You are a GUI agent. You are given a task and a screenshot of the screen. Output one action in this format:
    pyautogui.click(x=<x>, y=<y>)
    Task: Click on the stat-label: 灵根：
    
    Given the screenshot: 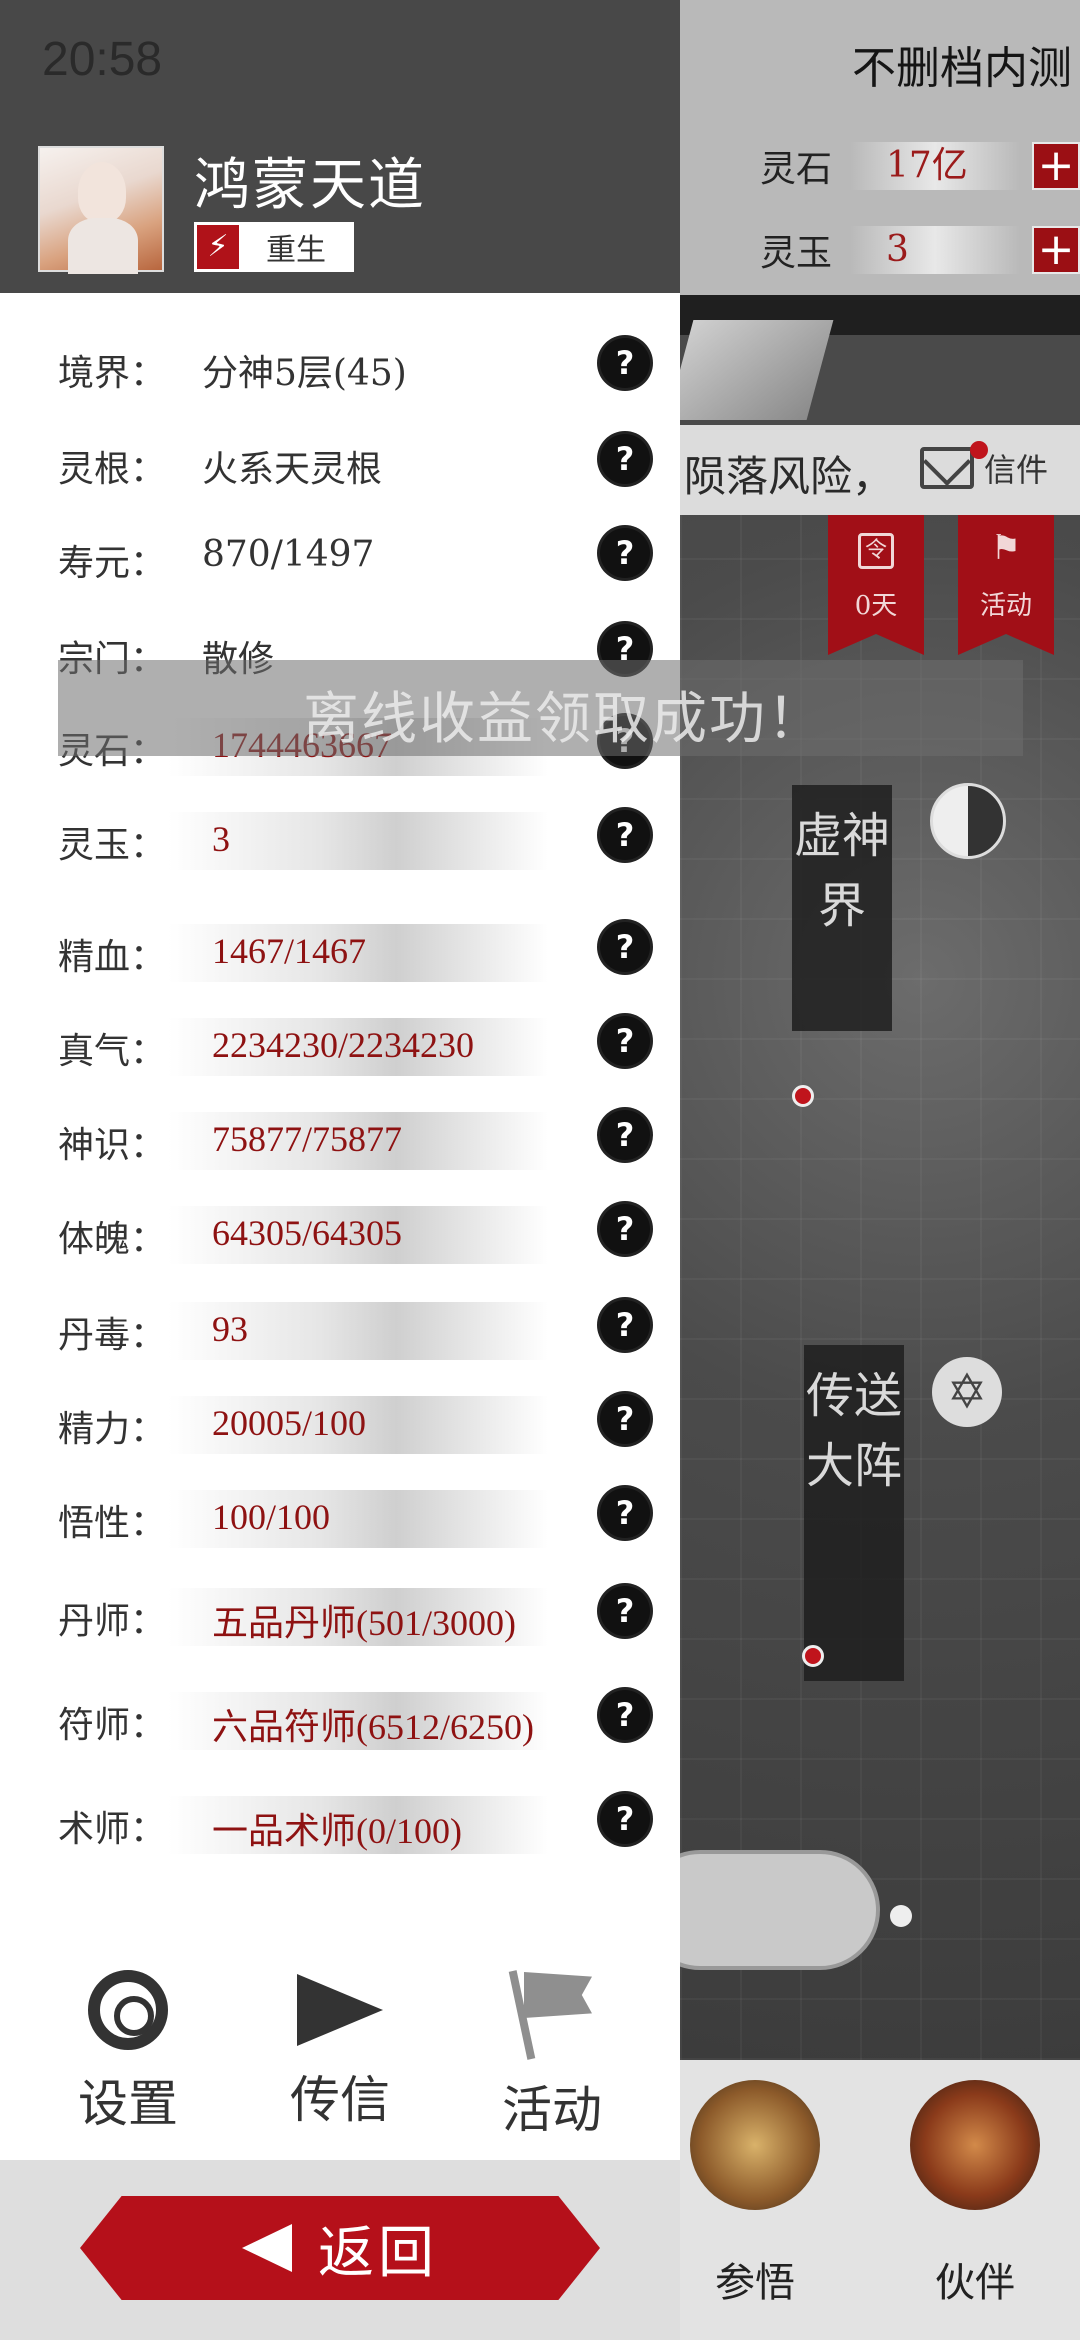 What is the action you would take?
    pyautogui.click(x=112, y=469)
    